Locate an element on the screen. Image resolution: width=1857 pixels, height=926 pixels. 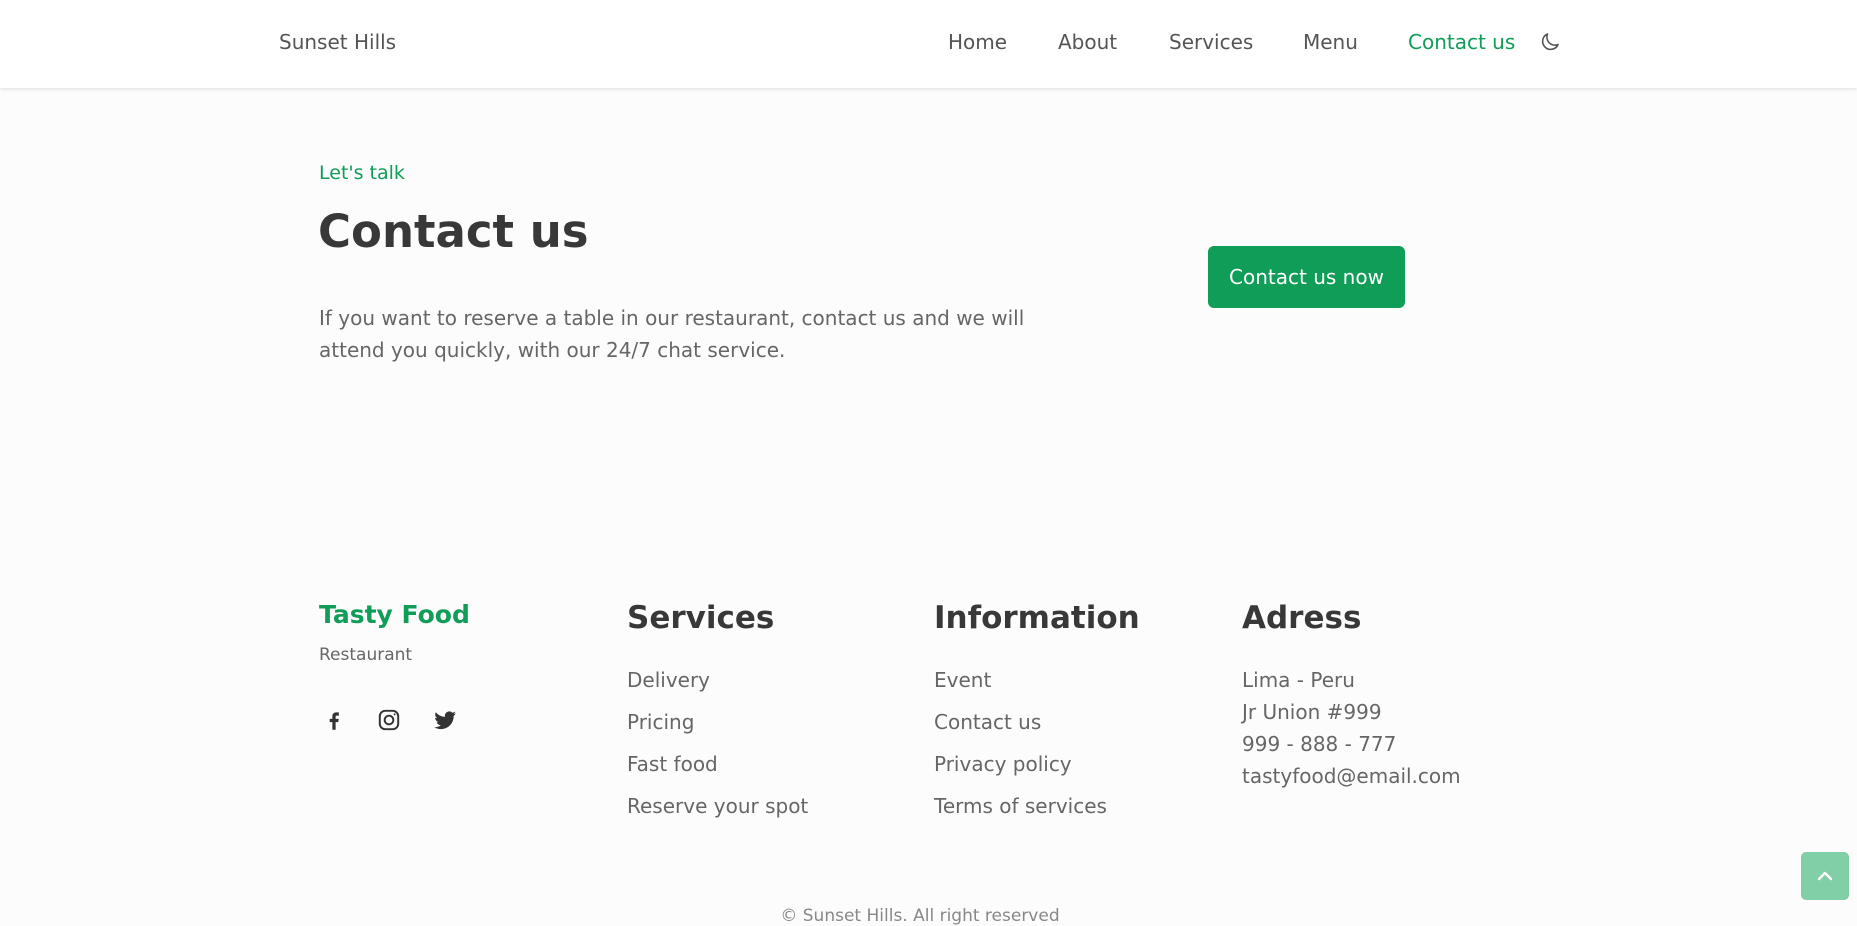
address-title: Adress is located at coordinates (1302, 618).